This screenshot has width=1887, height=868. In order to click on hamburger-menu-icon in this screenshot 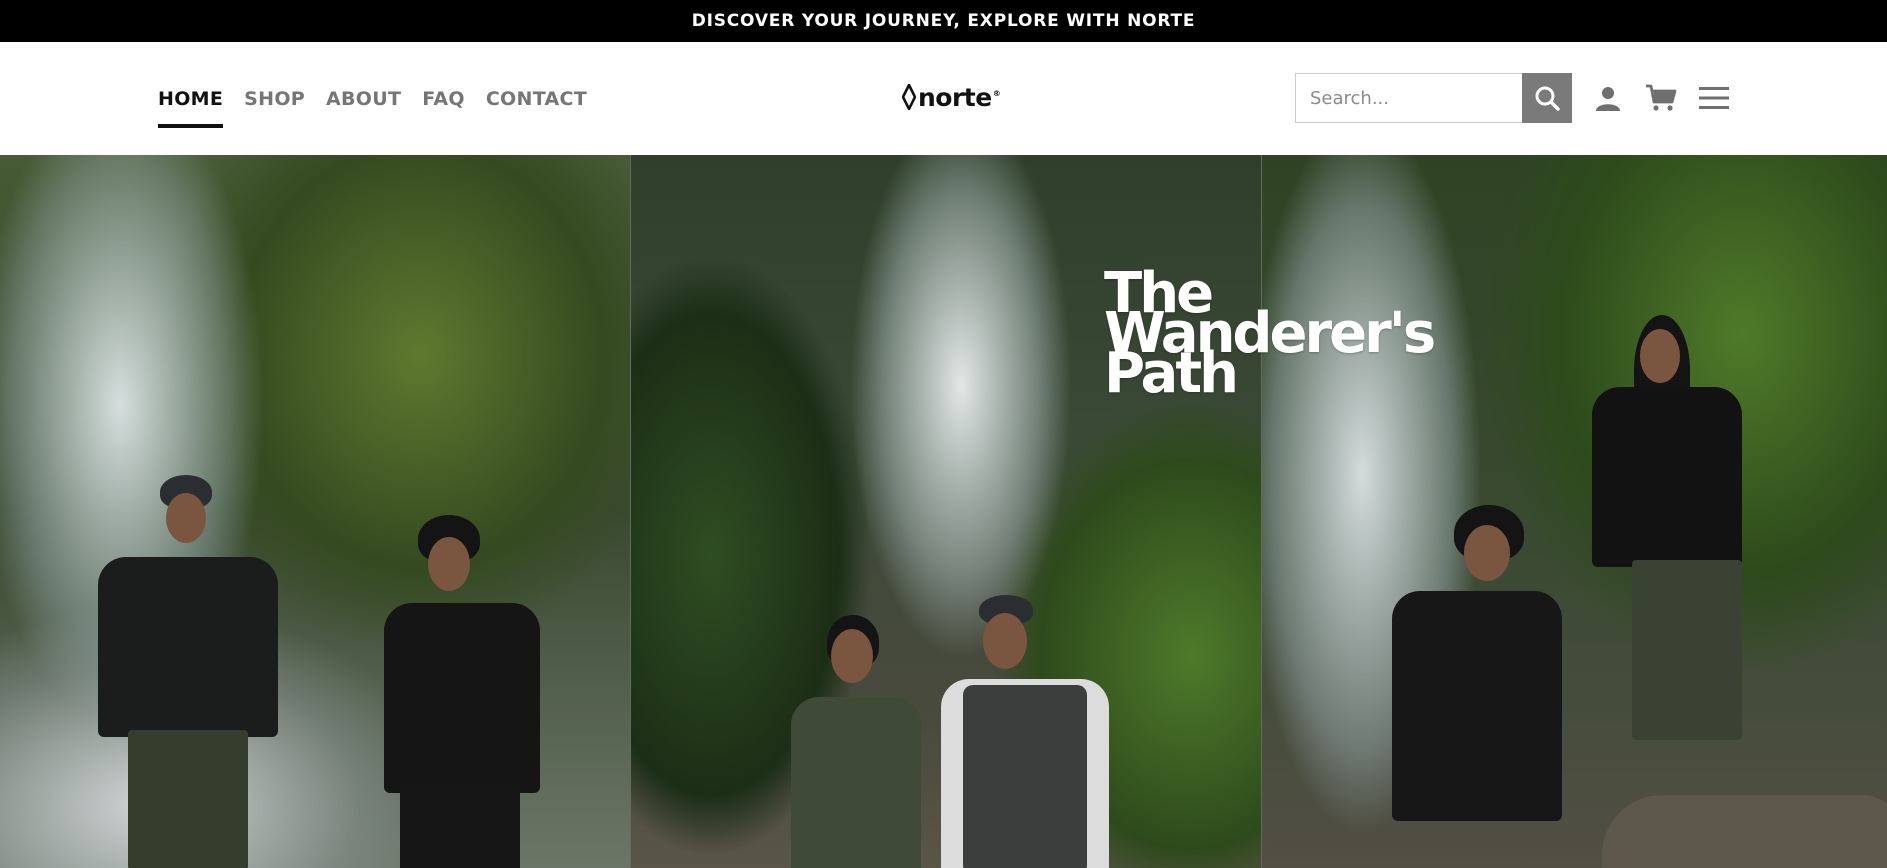, I will do `click(1714, 98)`.